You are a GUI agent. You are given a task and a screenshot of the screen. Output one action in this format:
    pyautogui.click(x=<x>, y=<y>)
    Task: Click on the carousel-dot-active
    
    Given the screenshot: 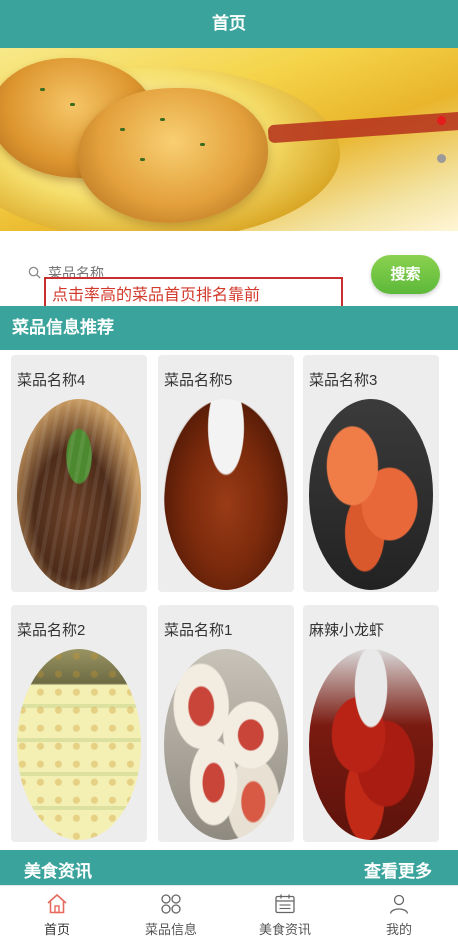 What is the action you would take?
    pyautogui.click(x=441, y=120)
    